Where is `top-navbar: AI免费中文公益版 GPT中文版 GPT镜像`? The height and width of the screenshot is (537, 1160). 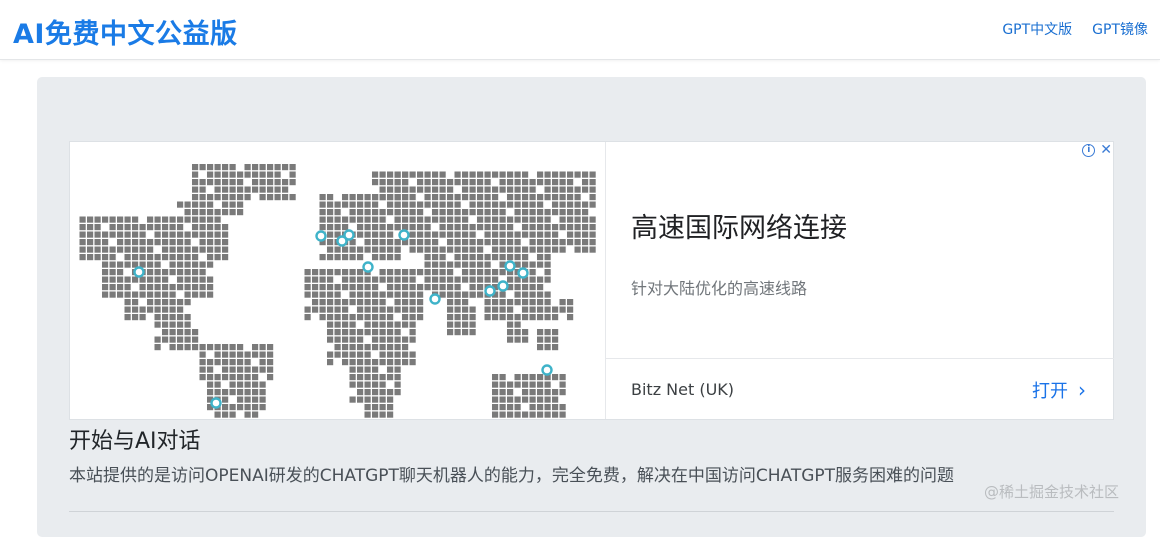 top-navbar: AI免费中文公益版 GPT中文版 GPT镜像 is located at coordinates (580, 30).